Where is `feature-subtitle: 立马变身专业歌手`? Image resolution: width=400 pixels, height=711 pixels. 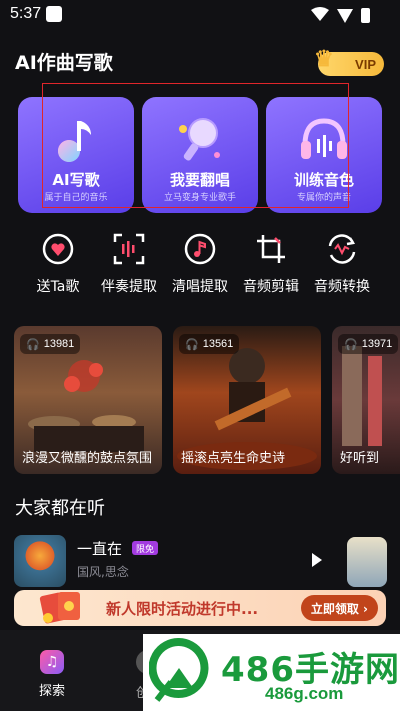 feature-subtitle: 立马变身专业歌手 is located at coordinates (199, 198).